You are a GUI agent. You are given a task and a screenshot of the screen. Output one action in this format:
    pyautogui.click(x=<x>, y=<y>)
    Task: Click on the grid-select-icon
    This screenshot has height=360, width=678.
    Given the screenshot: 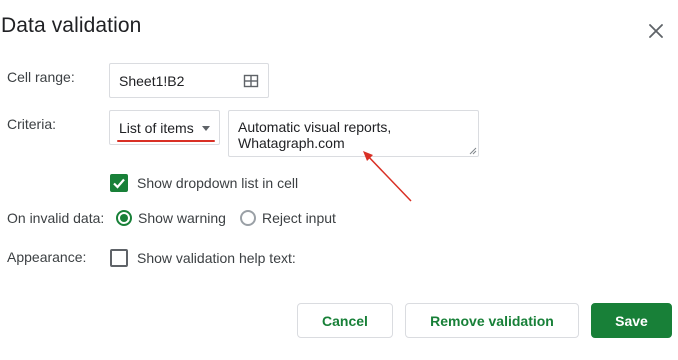 What is the action you would take?
    pyautogui.click(x=251, y=81)
    